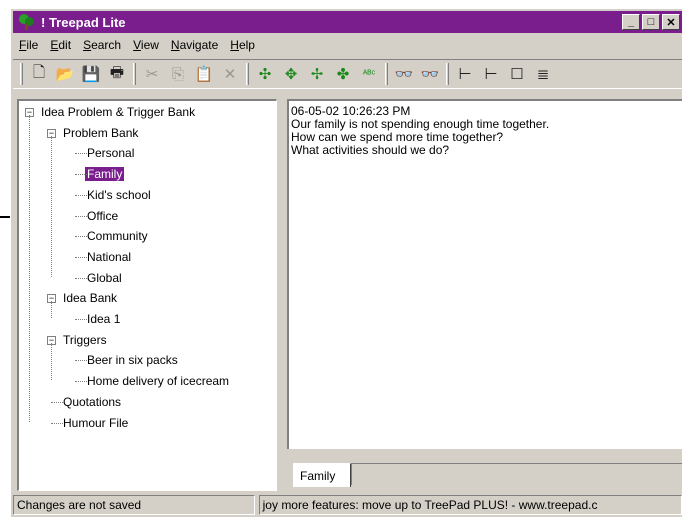 This screenshot has height=517, width=682. I want to click on print-button: 🖶, so click(117, 74).